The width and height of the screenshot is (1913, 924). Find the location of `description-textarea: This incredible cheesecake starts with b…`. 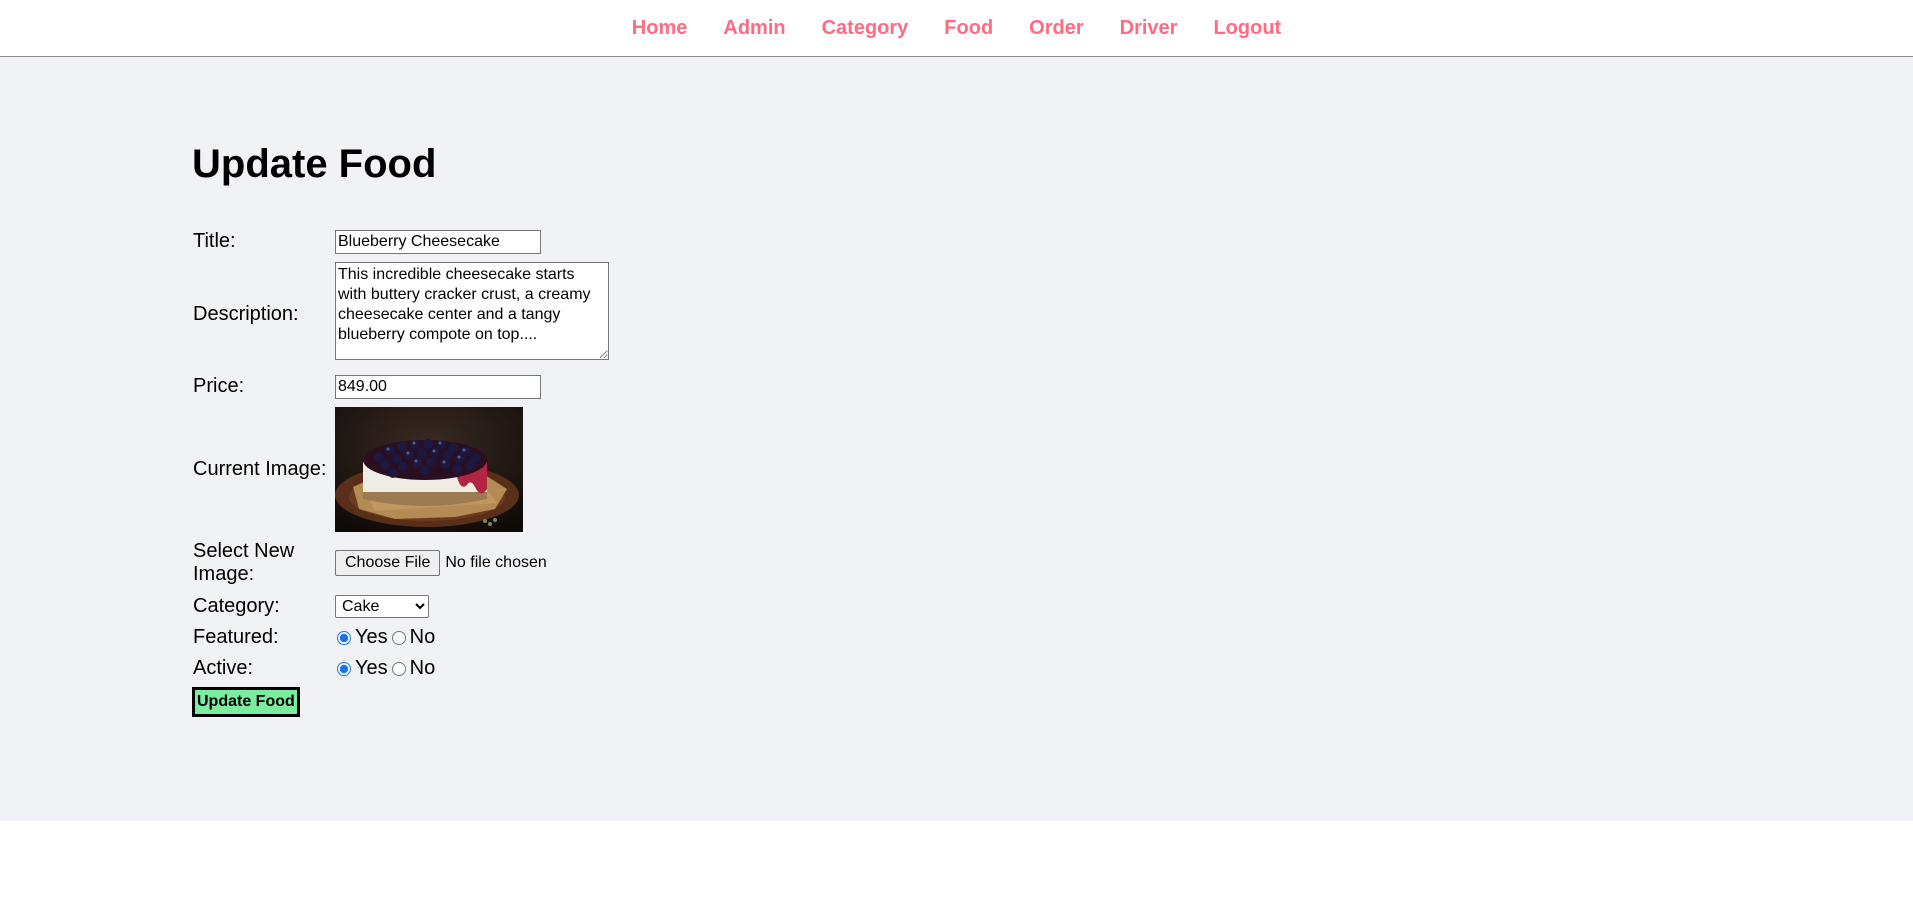

description-textarea: This incredible cheesecake starts with b… is located at coordinates (472, 311).